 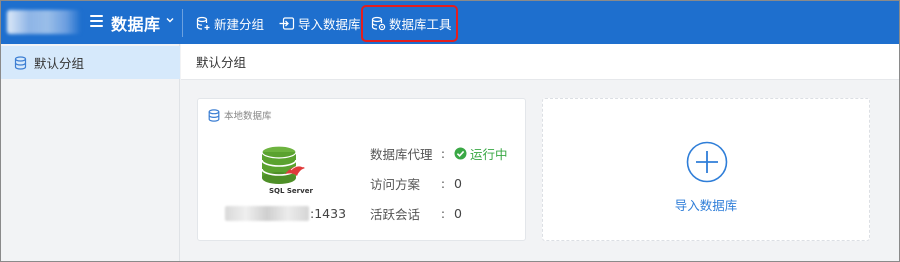 What do you see at coordinates (395, 184) in the screenshot?
I see `access-plan-label: 访问方案` at bounding box center [395, 184].